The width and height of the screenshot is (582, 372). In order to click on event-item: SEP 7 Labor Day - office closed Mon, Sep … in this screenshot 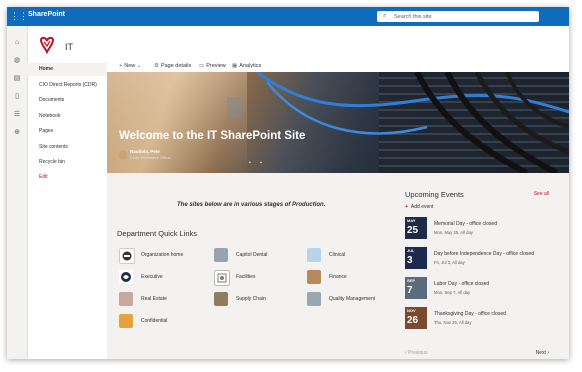, I will do `click(477, 289)`.